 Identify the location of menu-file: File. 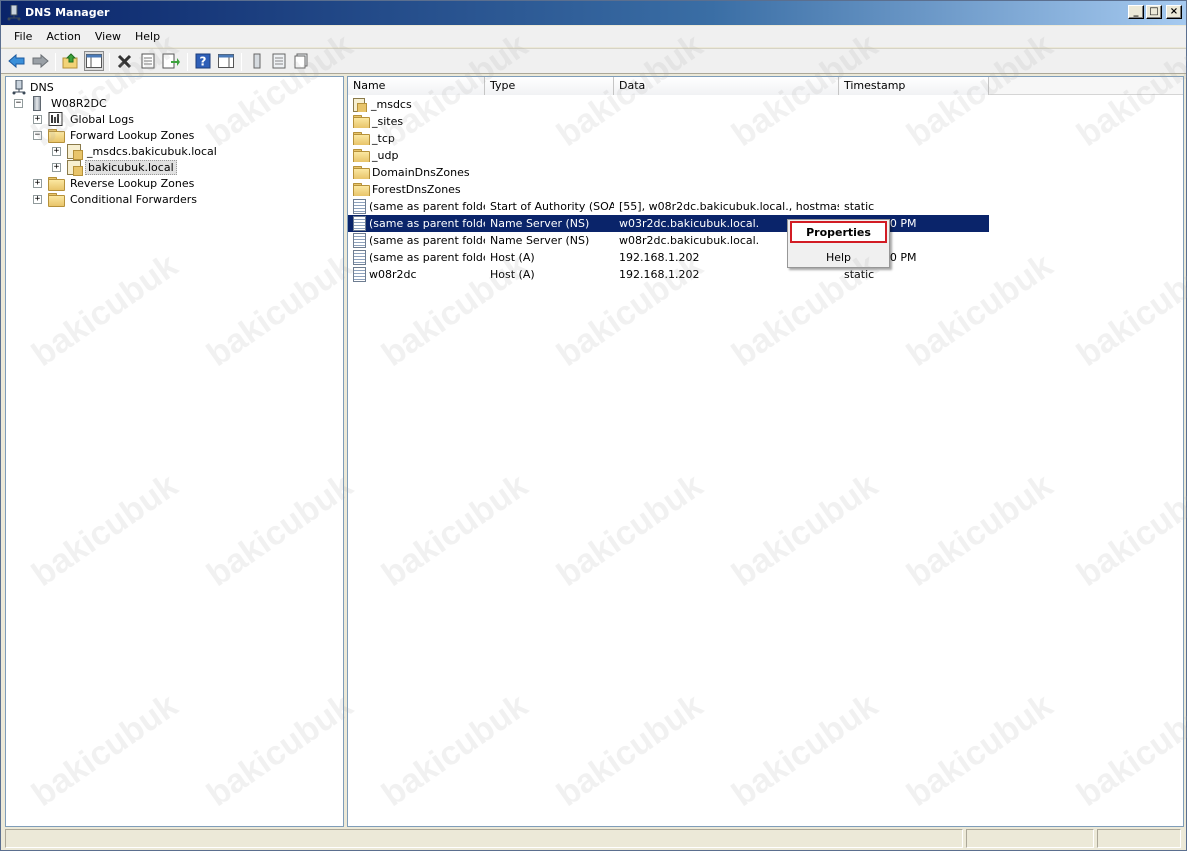
(23, 36).